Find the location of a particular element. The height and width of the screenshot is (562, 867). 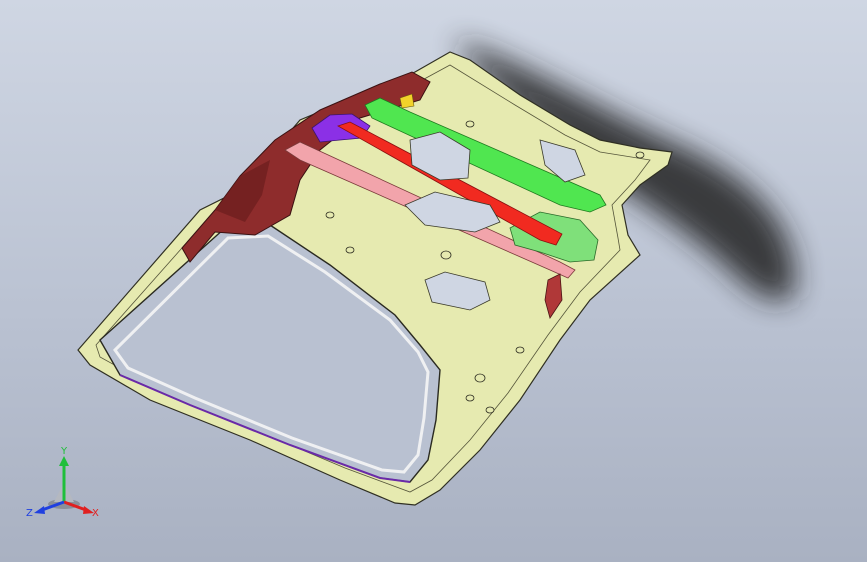

z-axis-arrow is located at coordinates (39, 510).